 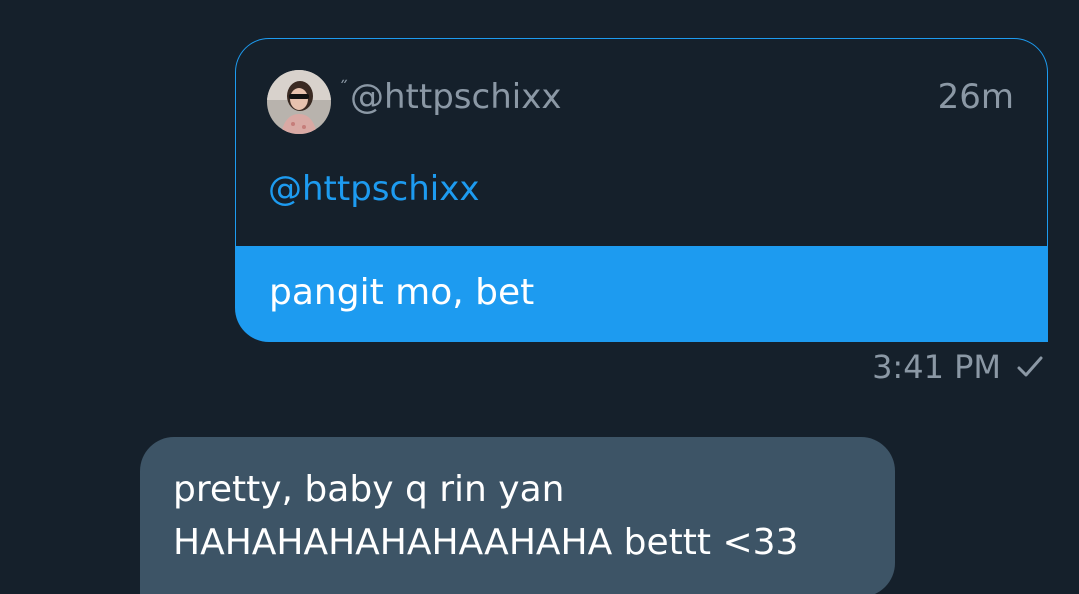 I want to click on quoted-tweet-time: 26m, so click(x=975, y=97).